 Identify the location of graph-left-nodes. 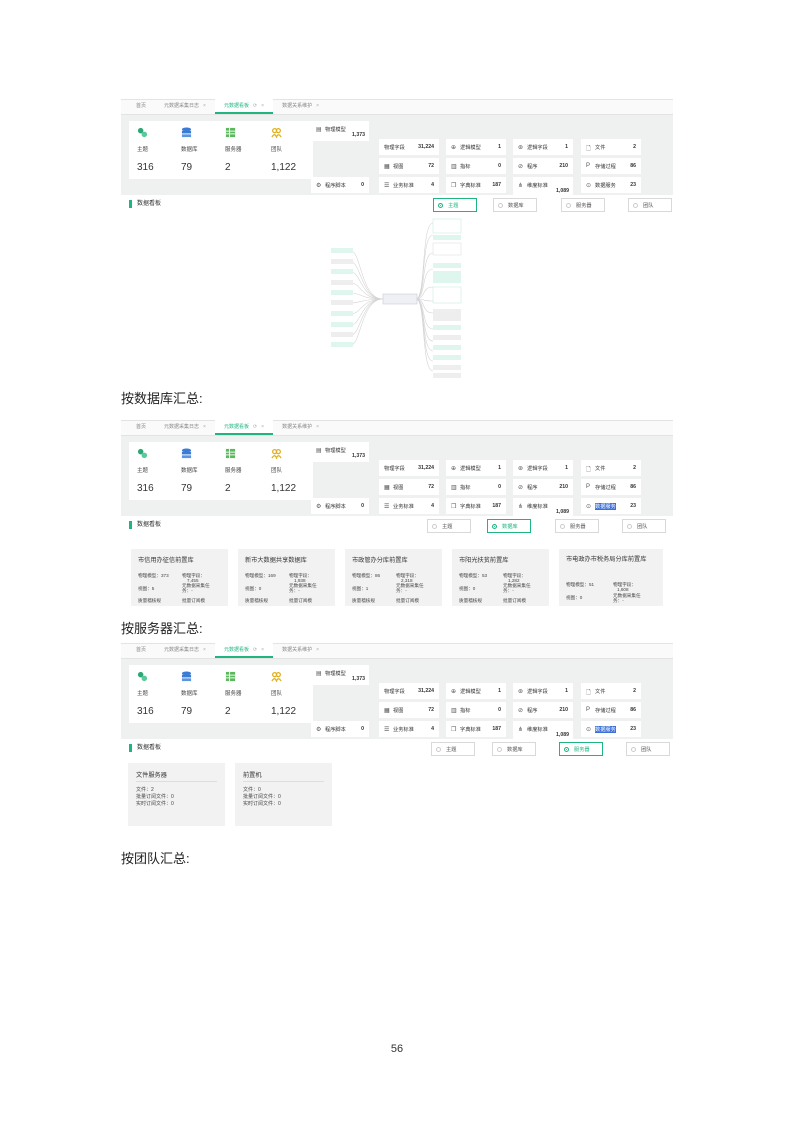
(342, 297).